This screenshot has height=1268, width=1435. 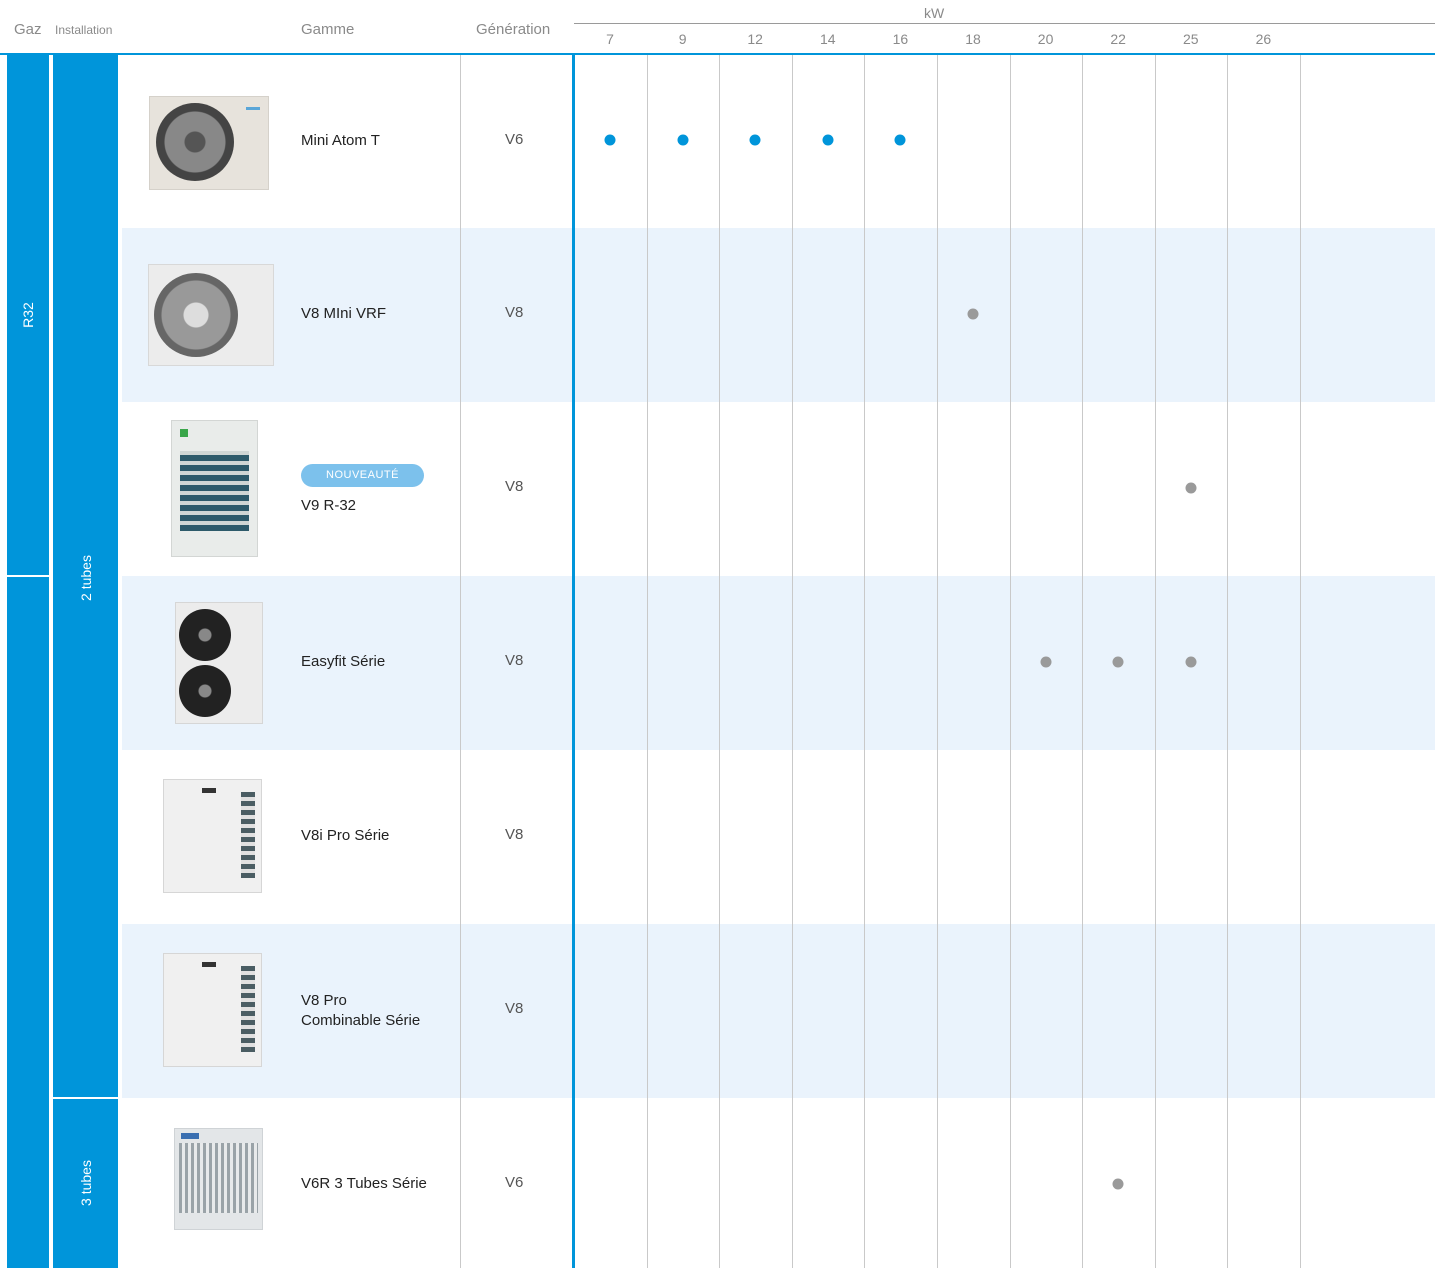 What do you see at coordinates (828, 39) in the screenshot?
I see `kw-column-label: 14` at bounding box center [828, 39].